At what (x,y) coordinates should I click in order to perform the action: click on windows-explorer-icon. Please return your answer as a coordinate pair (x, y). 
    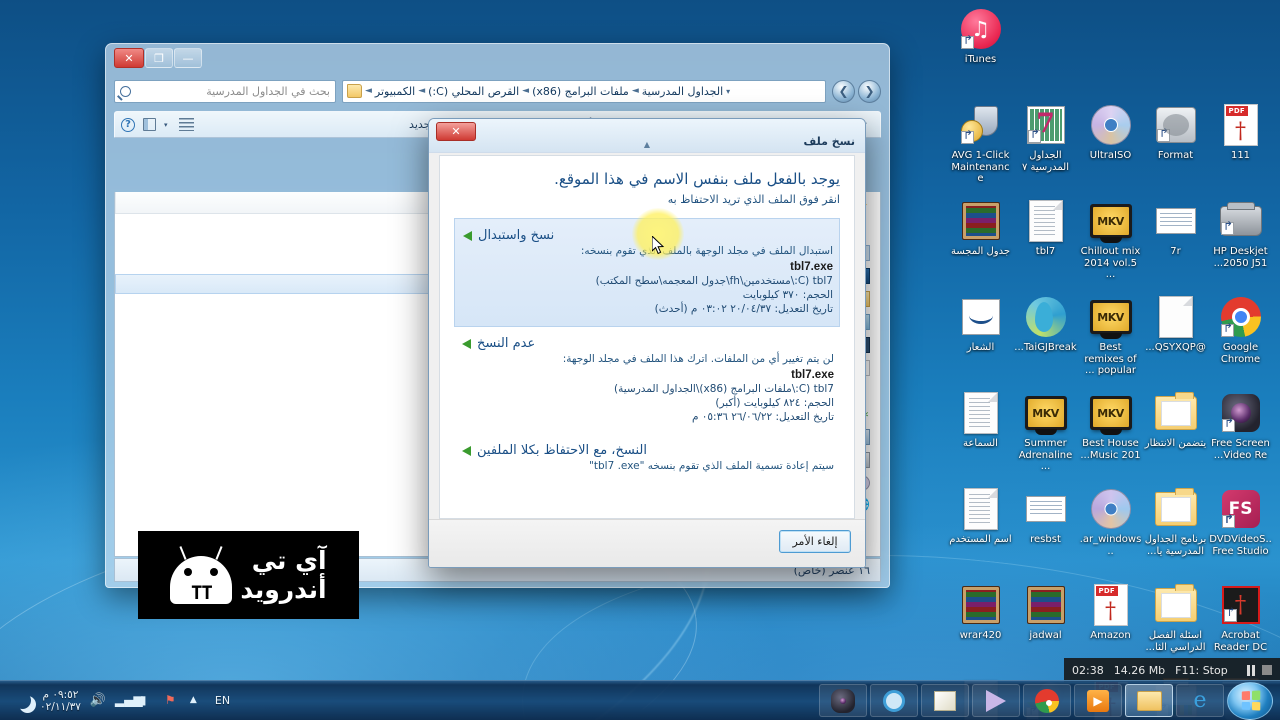
    Looking at the image, I should click on (1149, 700).